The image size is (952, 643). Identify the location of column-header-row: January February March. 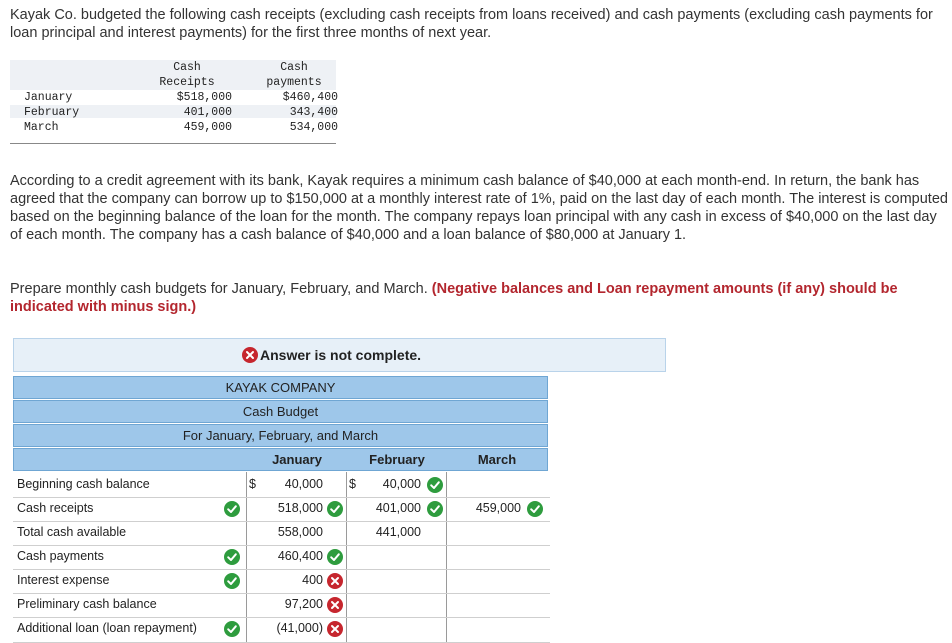
(280, 459).